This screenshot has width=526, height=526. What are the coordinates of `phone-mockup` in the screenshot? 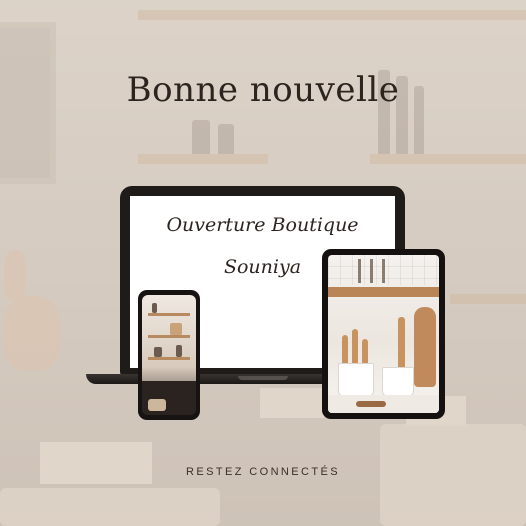 It's located at (169, 355).